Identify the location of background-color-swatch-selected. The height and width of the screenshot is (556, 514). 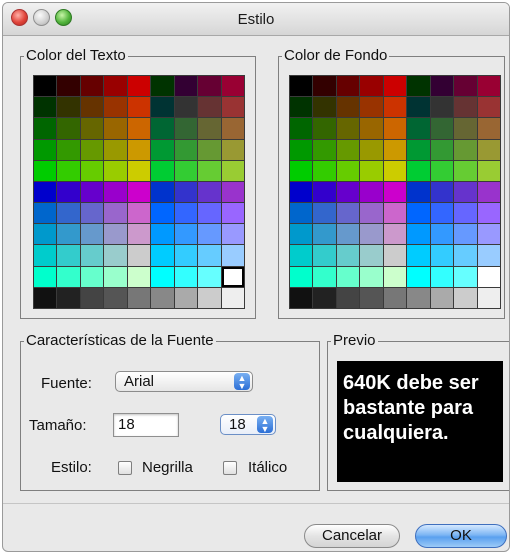
(301, 86).